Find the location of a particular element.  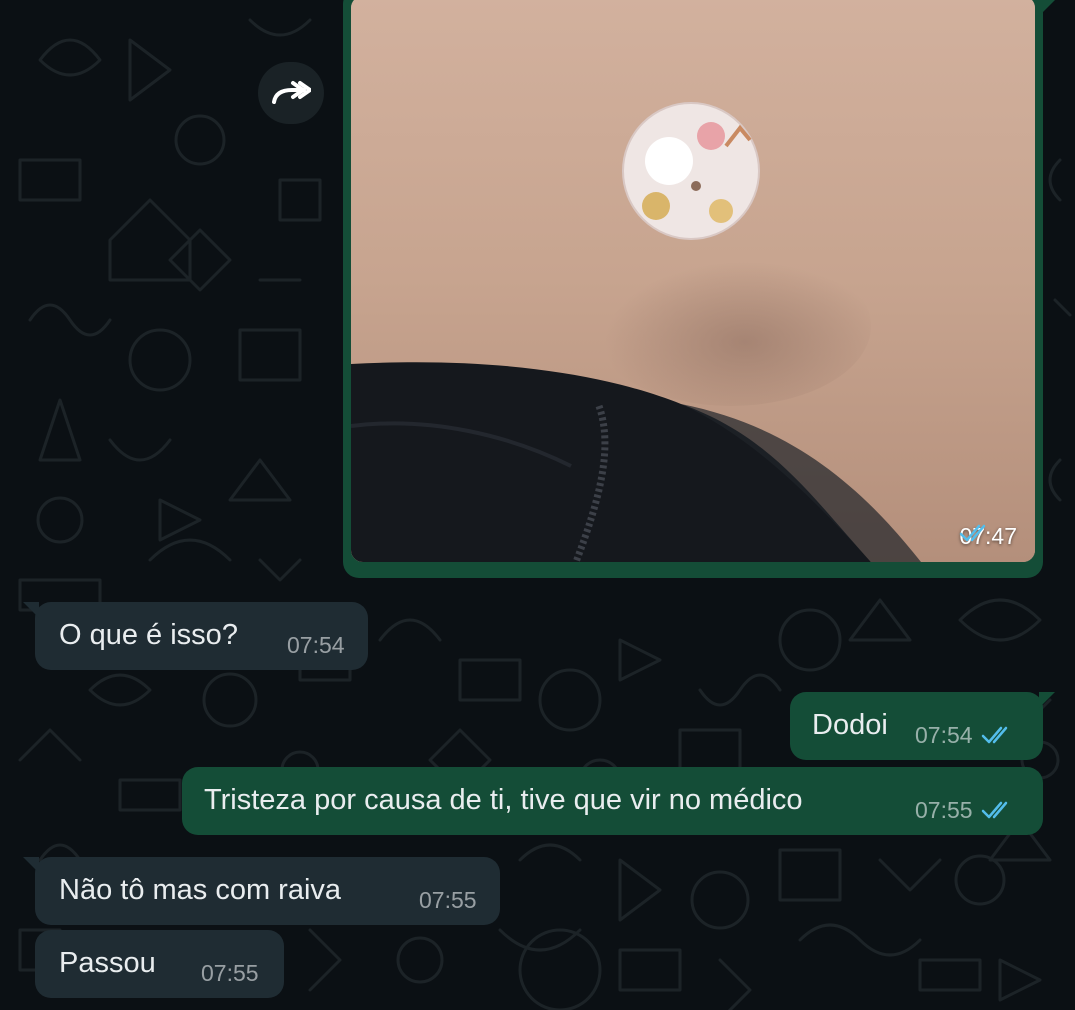

message-meta: 07:55 is located at coordinates (965, 810).